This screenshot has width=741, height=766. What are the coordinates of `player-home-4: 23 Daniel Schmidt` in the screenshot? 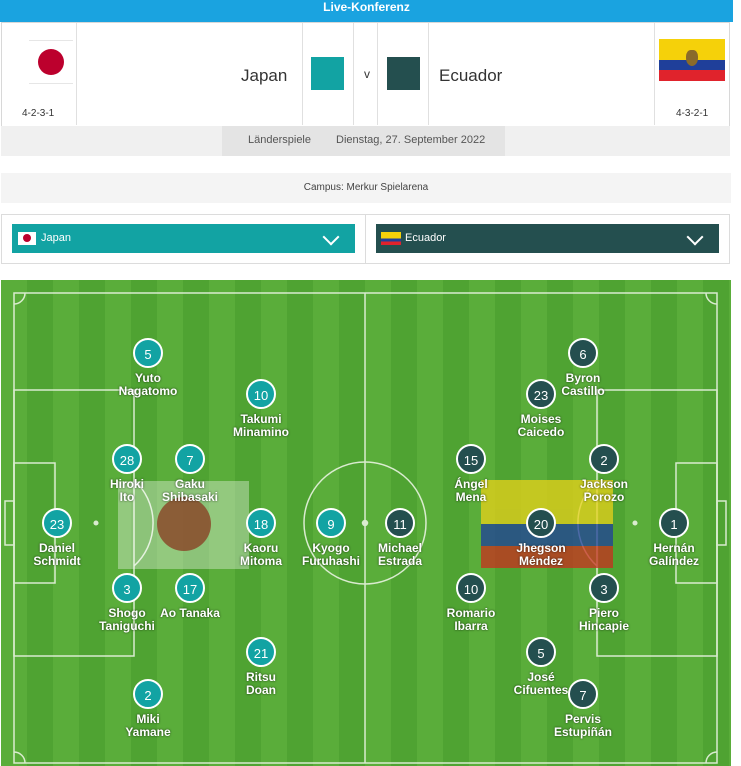 It's located at (57, 538).